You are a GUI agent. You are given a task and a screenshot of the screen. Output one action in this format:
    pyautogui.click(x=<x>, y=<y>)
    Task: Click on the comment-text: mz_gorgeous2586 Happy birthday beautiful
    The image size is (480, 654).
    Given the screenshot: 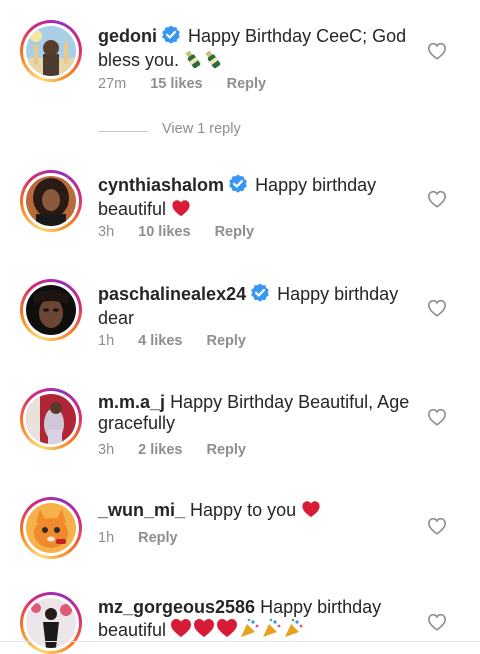 What is the action you would take?
    pyautogui.click(x=257, y=620)
    